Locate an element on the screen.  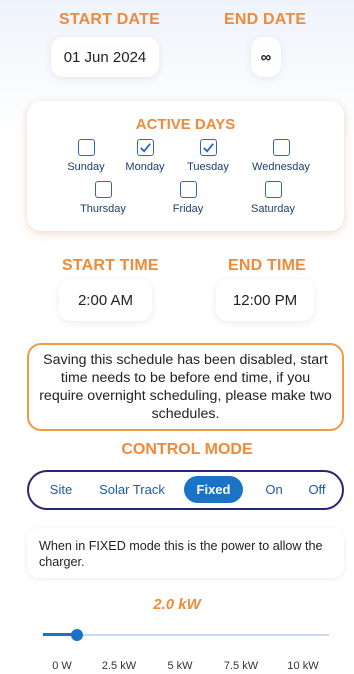
day-tuesday: Tuesday is located at coordinates (208, 156).